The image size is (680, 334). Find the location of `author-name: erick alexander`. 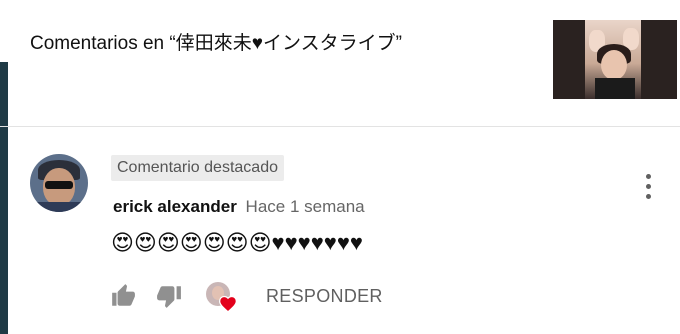

author-name: erick alexander is located at coordinates (175, 206).